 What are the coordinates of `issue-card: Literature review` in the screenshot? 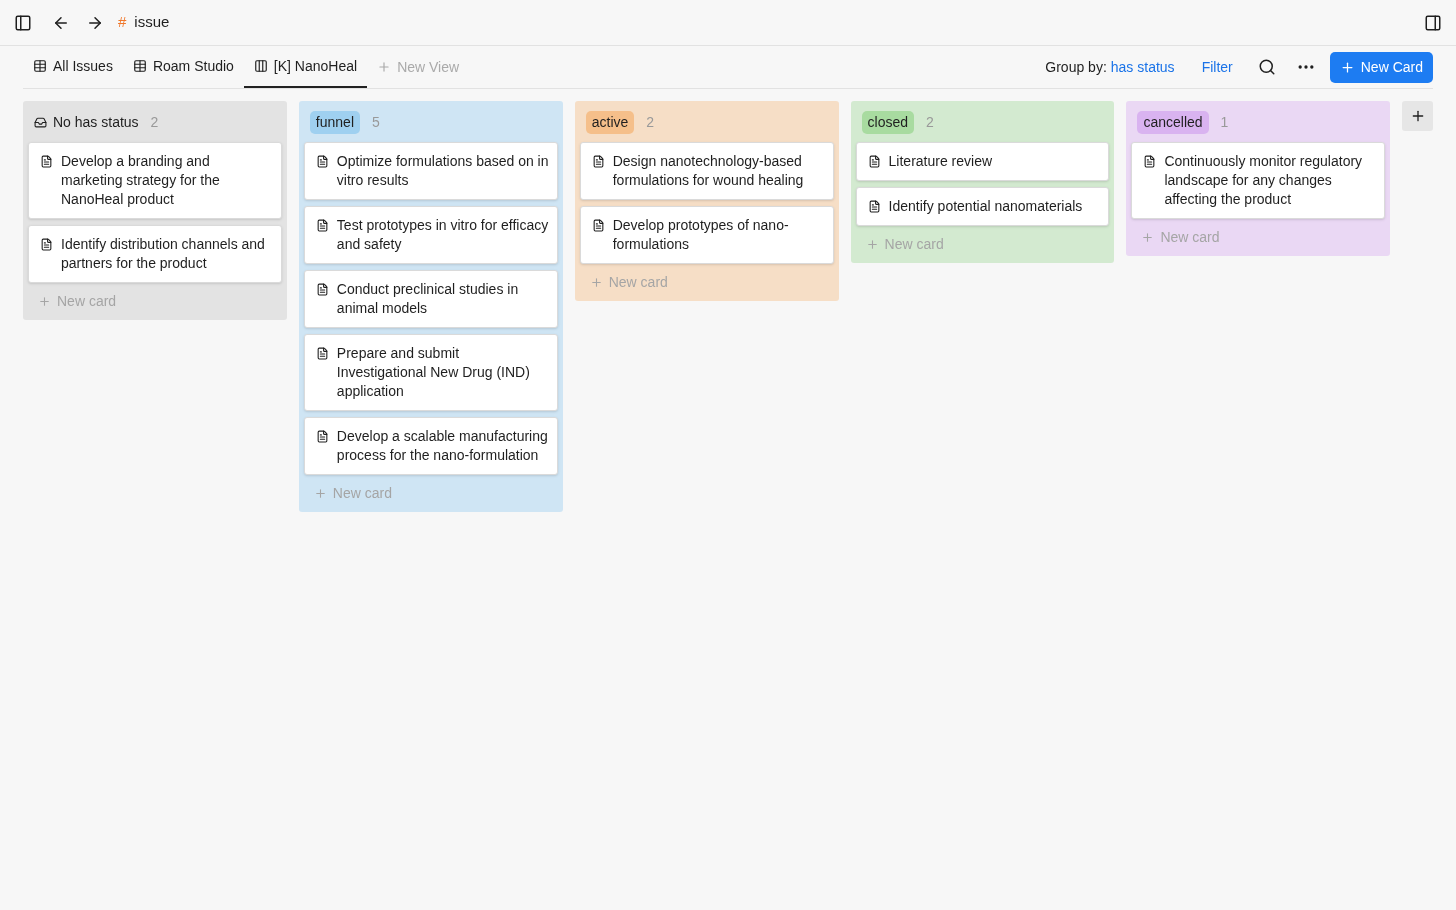 It's located at (982, 161).